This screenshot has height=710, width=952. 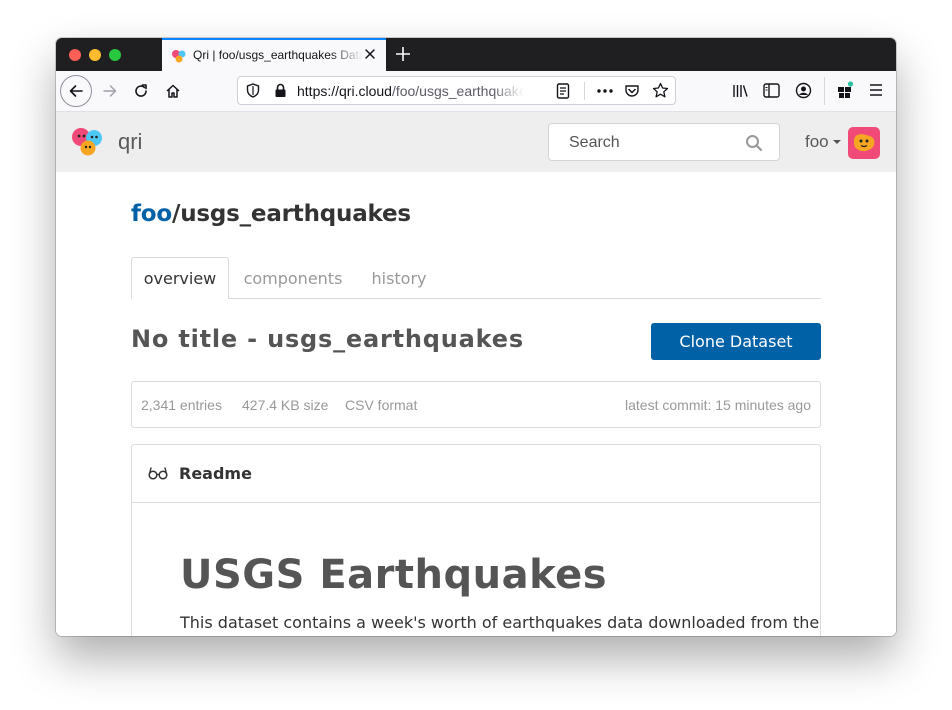 I want to click on reload-button, so click(x=141, y=91).